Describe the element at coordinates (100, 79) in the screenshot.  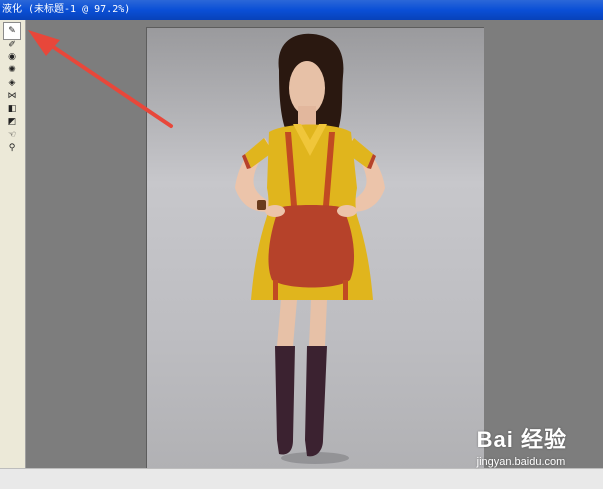
I see `annotation-arrow` at that location.